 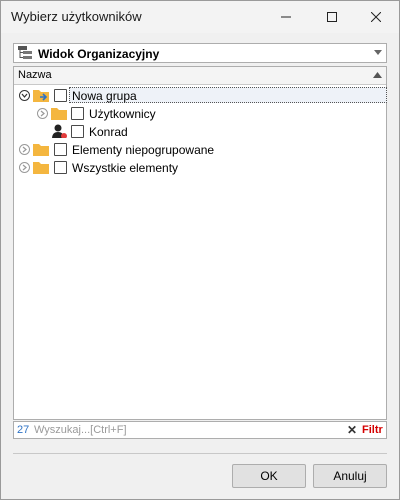 What do you see at coordinates (25, 52) in the screenshot?
I see `org-tree-icon` at bounding box center [25, 52].